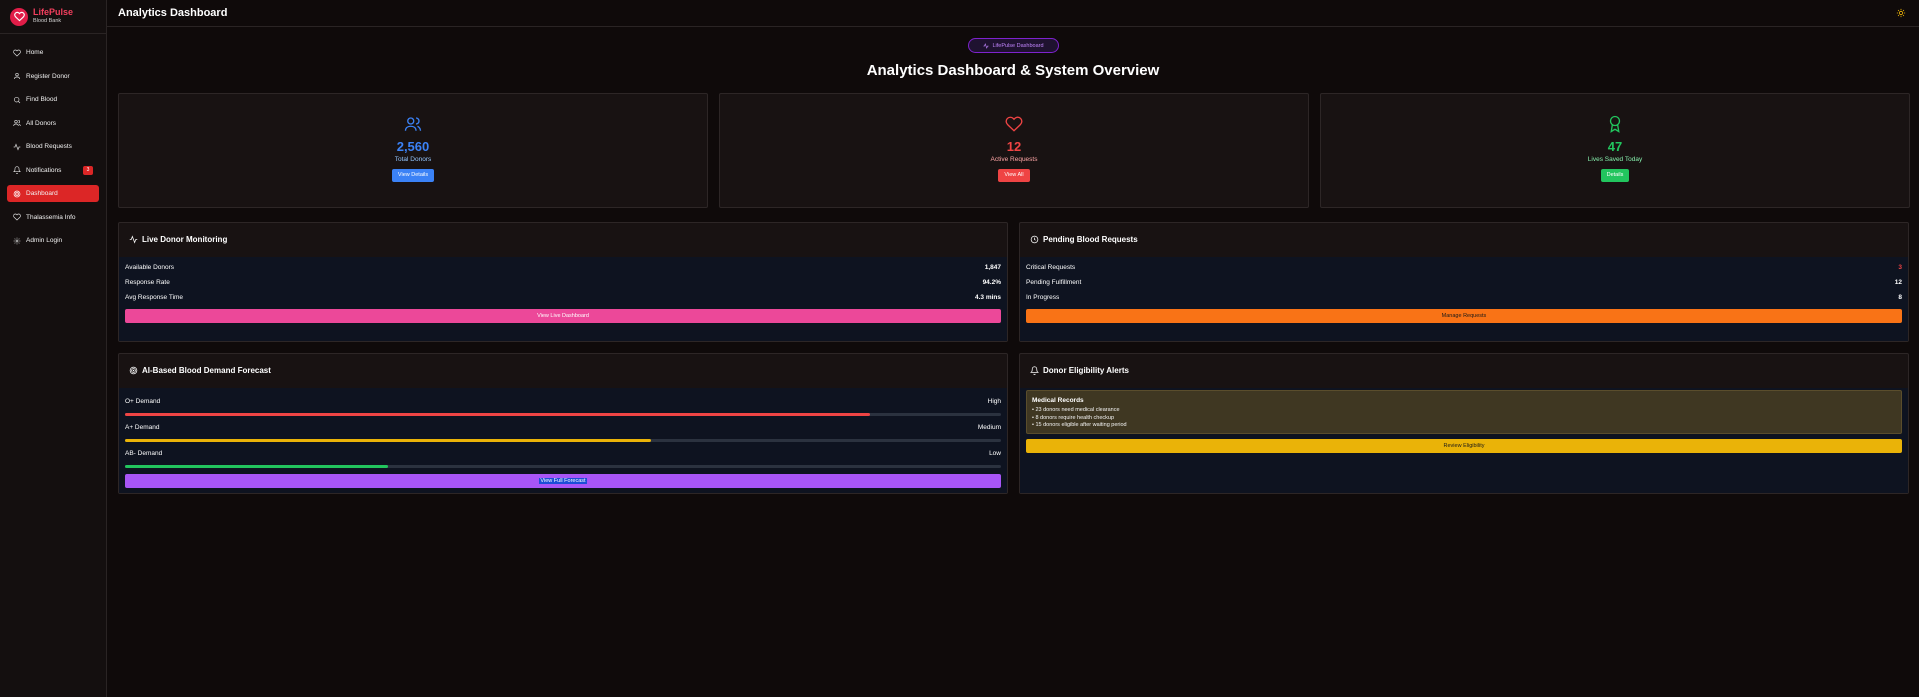  What do you see at coordinates (1043, 297) in the screenshot?
I see `row-label: In Progress` at bounding box center [1043, 297].